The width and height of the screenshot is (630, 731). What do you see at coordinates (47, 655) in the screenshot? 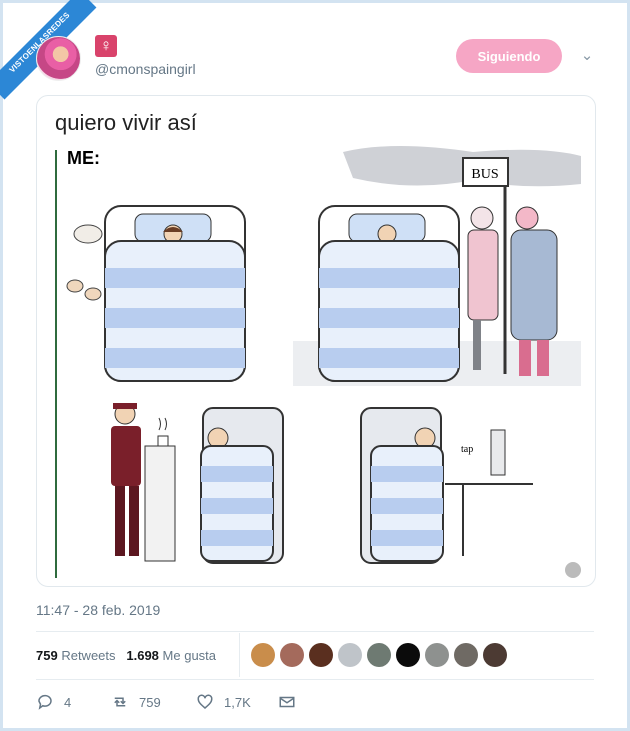
I see `retweets-count: 759` at bounding box center [47, 655].